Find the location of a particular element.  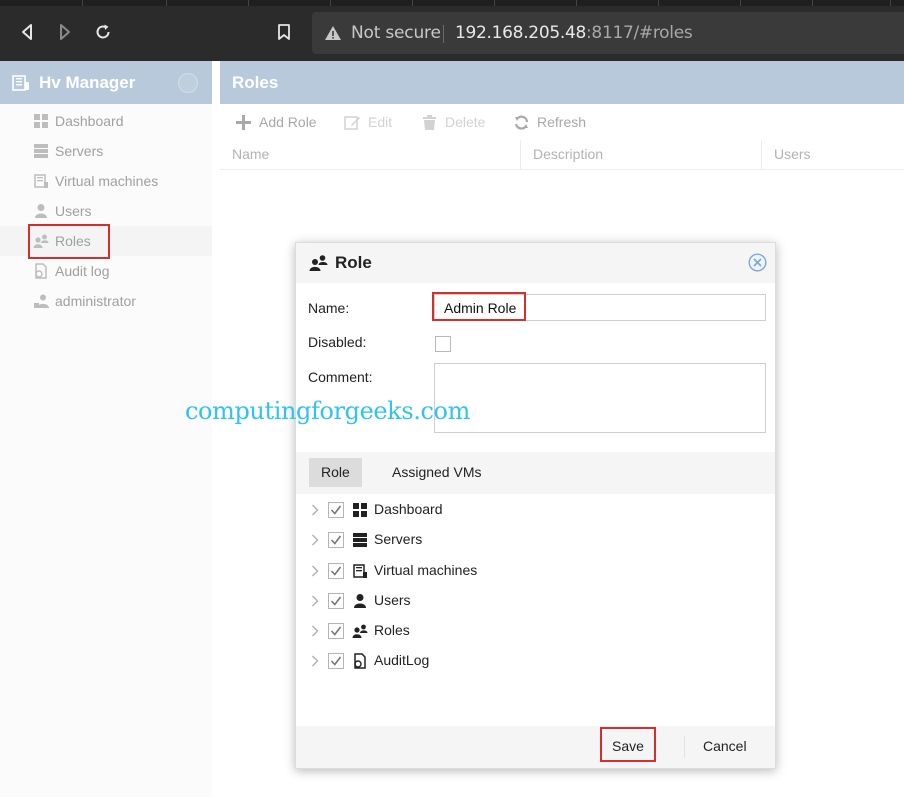

permission-row-auditlog: AuditLog is located at coordinates (535, 661).